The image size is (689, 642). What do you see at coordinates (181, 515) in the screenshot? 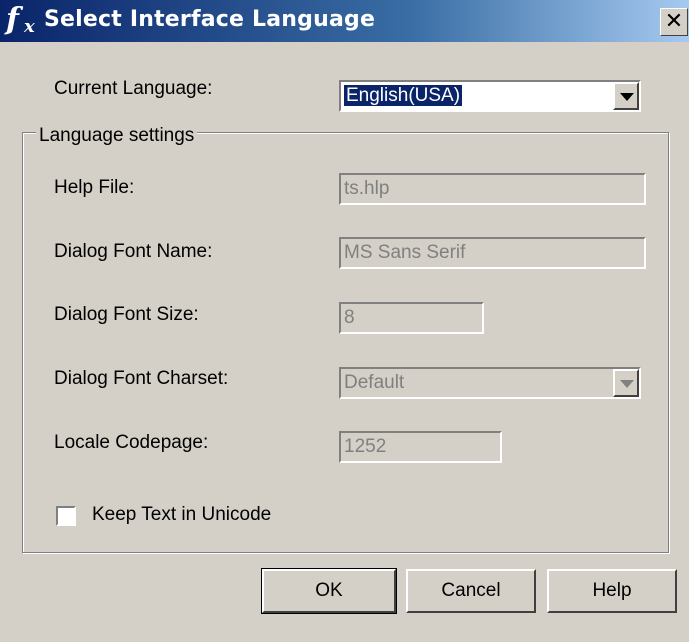
I see `keep-unicode-label: Keep Text in Unicode` at bounding box center [181, 515].